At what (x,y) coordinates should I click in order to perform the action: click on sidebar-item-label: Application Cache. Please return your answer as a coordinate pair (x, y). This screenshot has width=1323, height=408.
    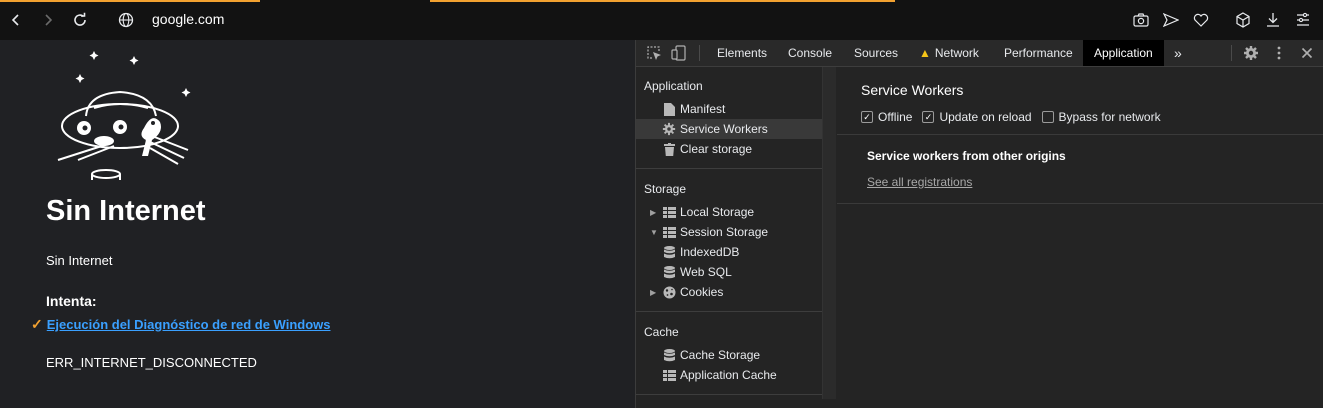
    Looking at the image, I should click on (728, 375).